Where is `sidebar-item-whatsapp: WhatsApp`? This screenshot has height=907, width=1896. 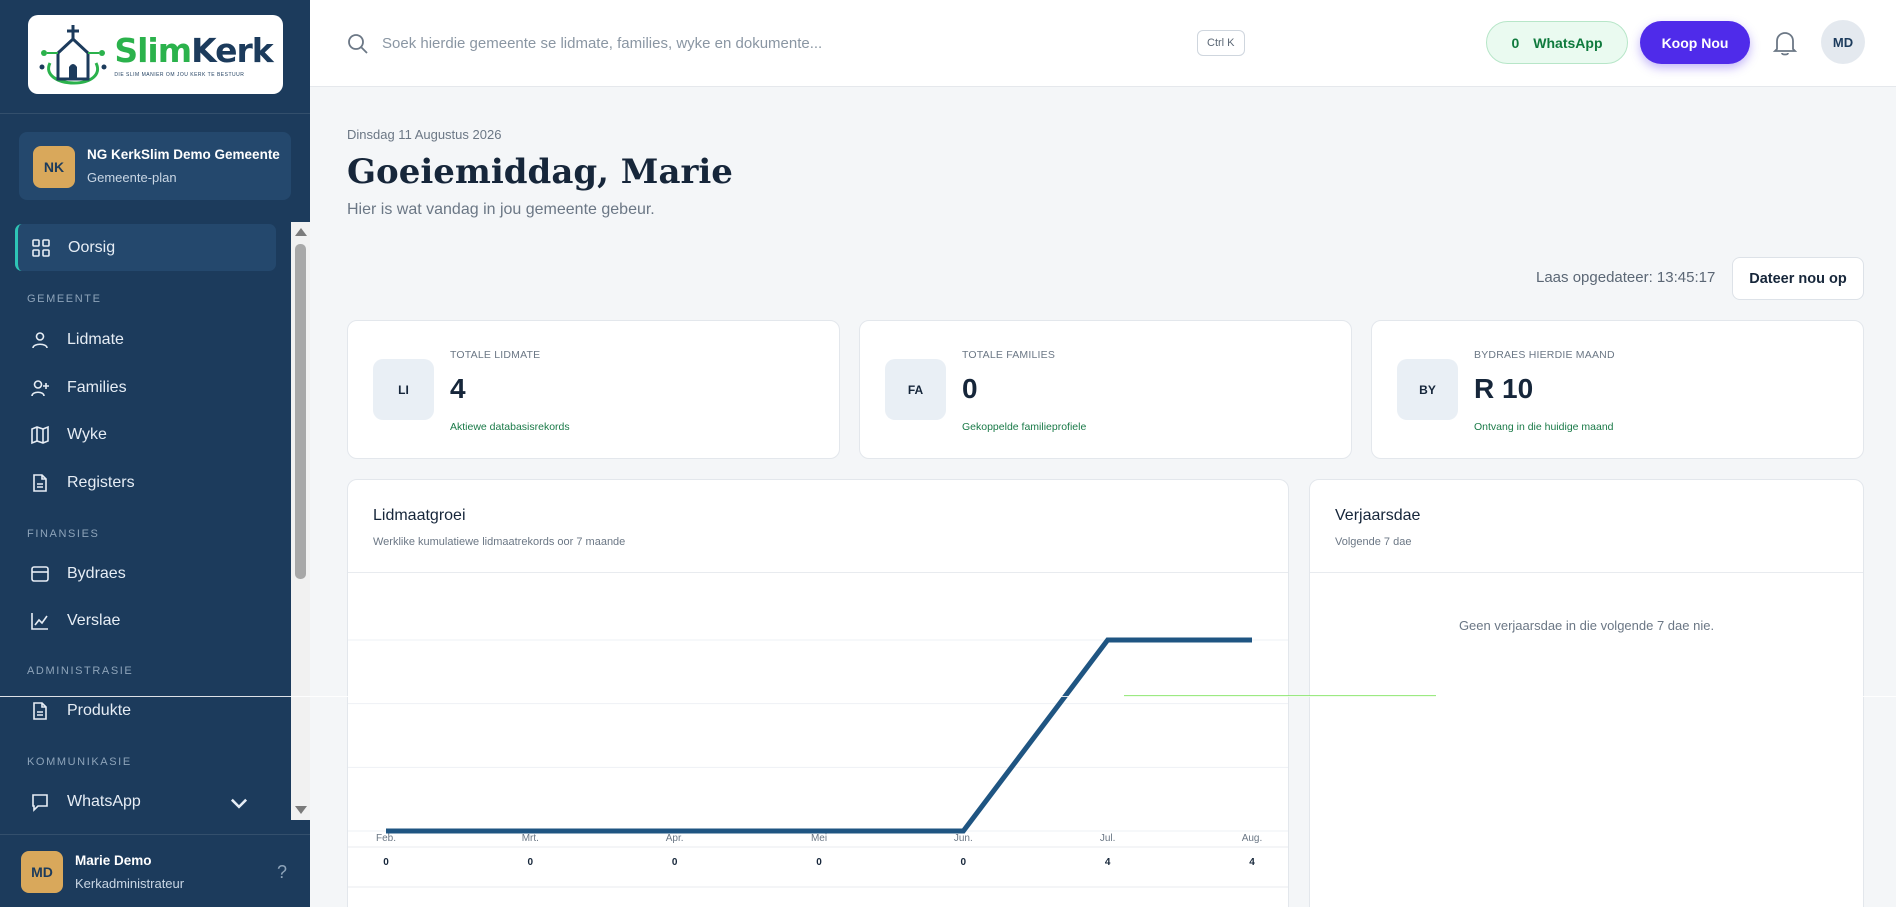 sidebar-item-whatsapp: WhatsApp is located at coordinates (145, 799).